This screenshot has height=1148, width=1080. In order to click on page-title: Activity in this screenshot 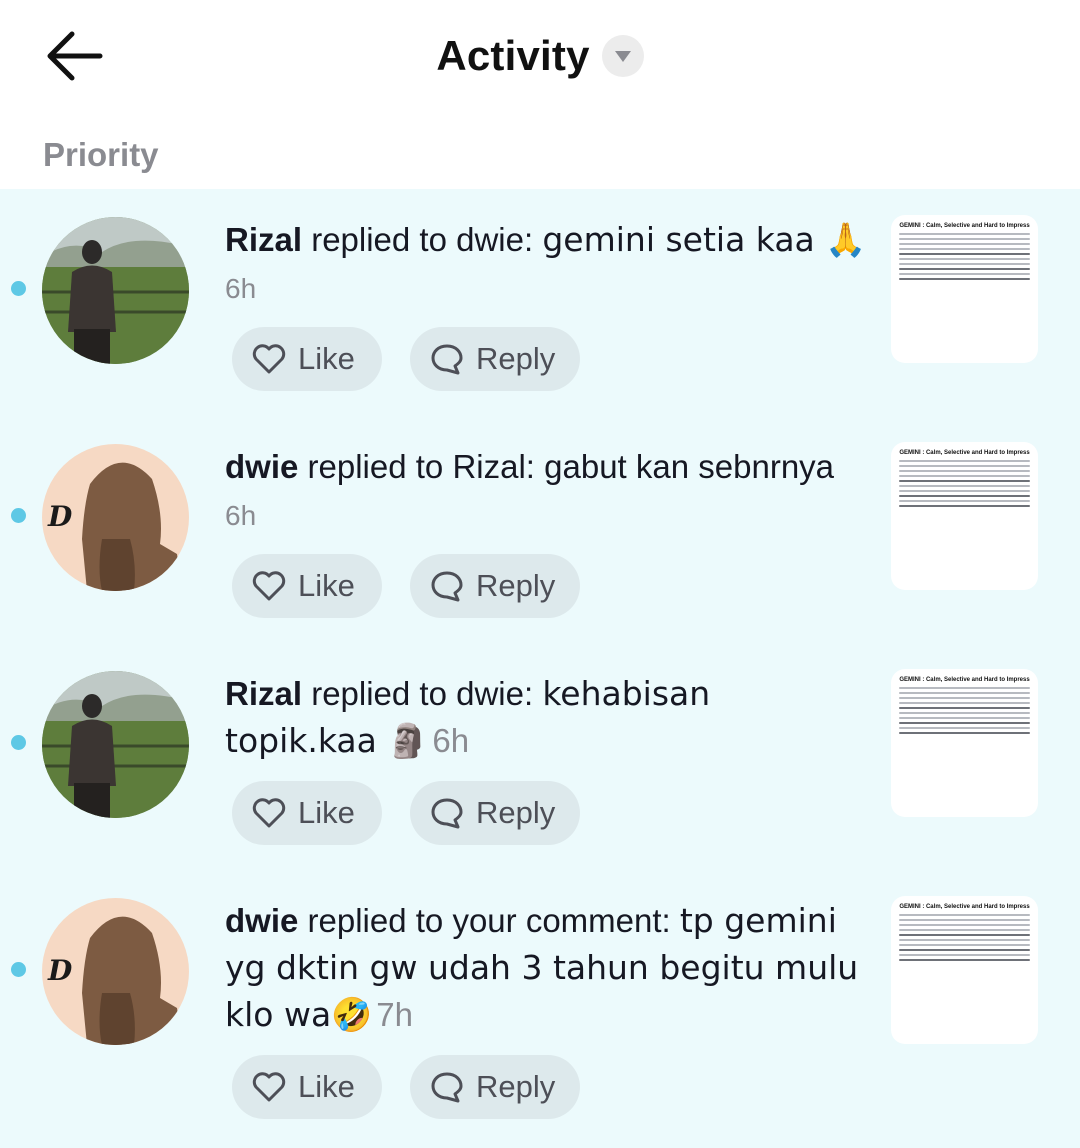, I will do `click(513, 55)`.